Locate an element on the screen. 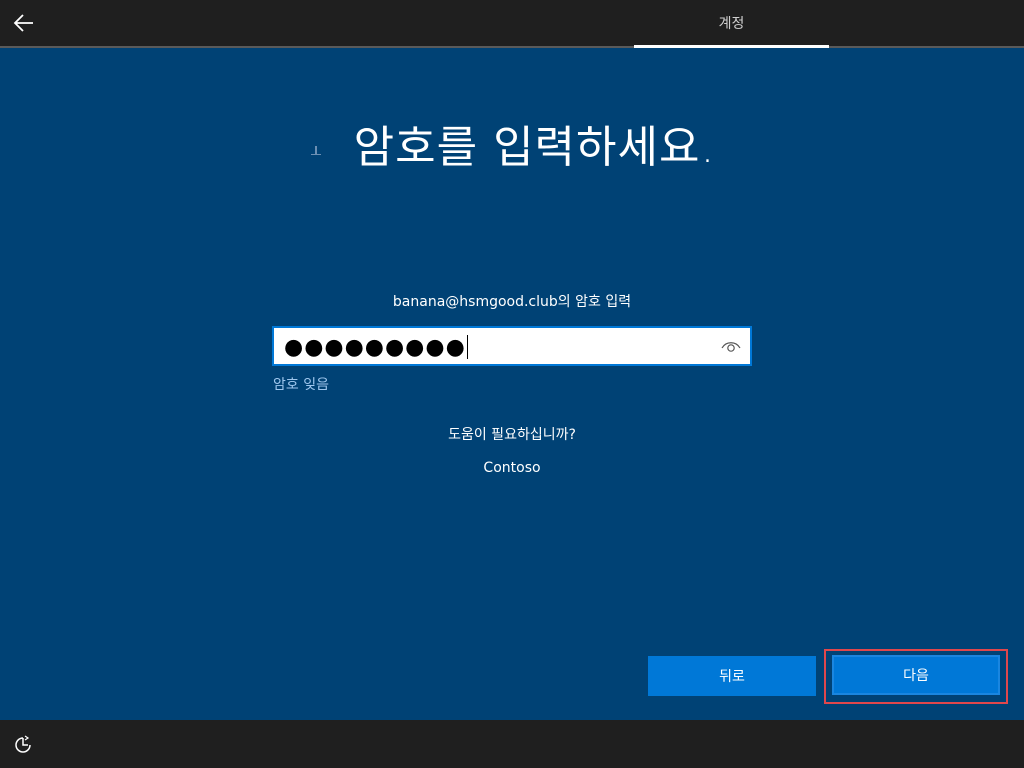 The image size is (1024, 768). back-arrow-button is located at coordinates (24, 23).